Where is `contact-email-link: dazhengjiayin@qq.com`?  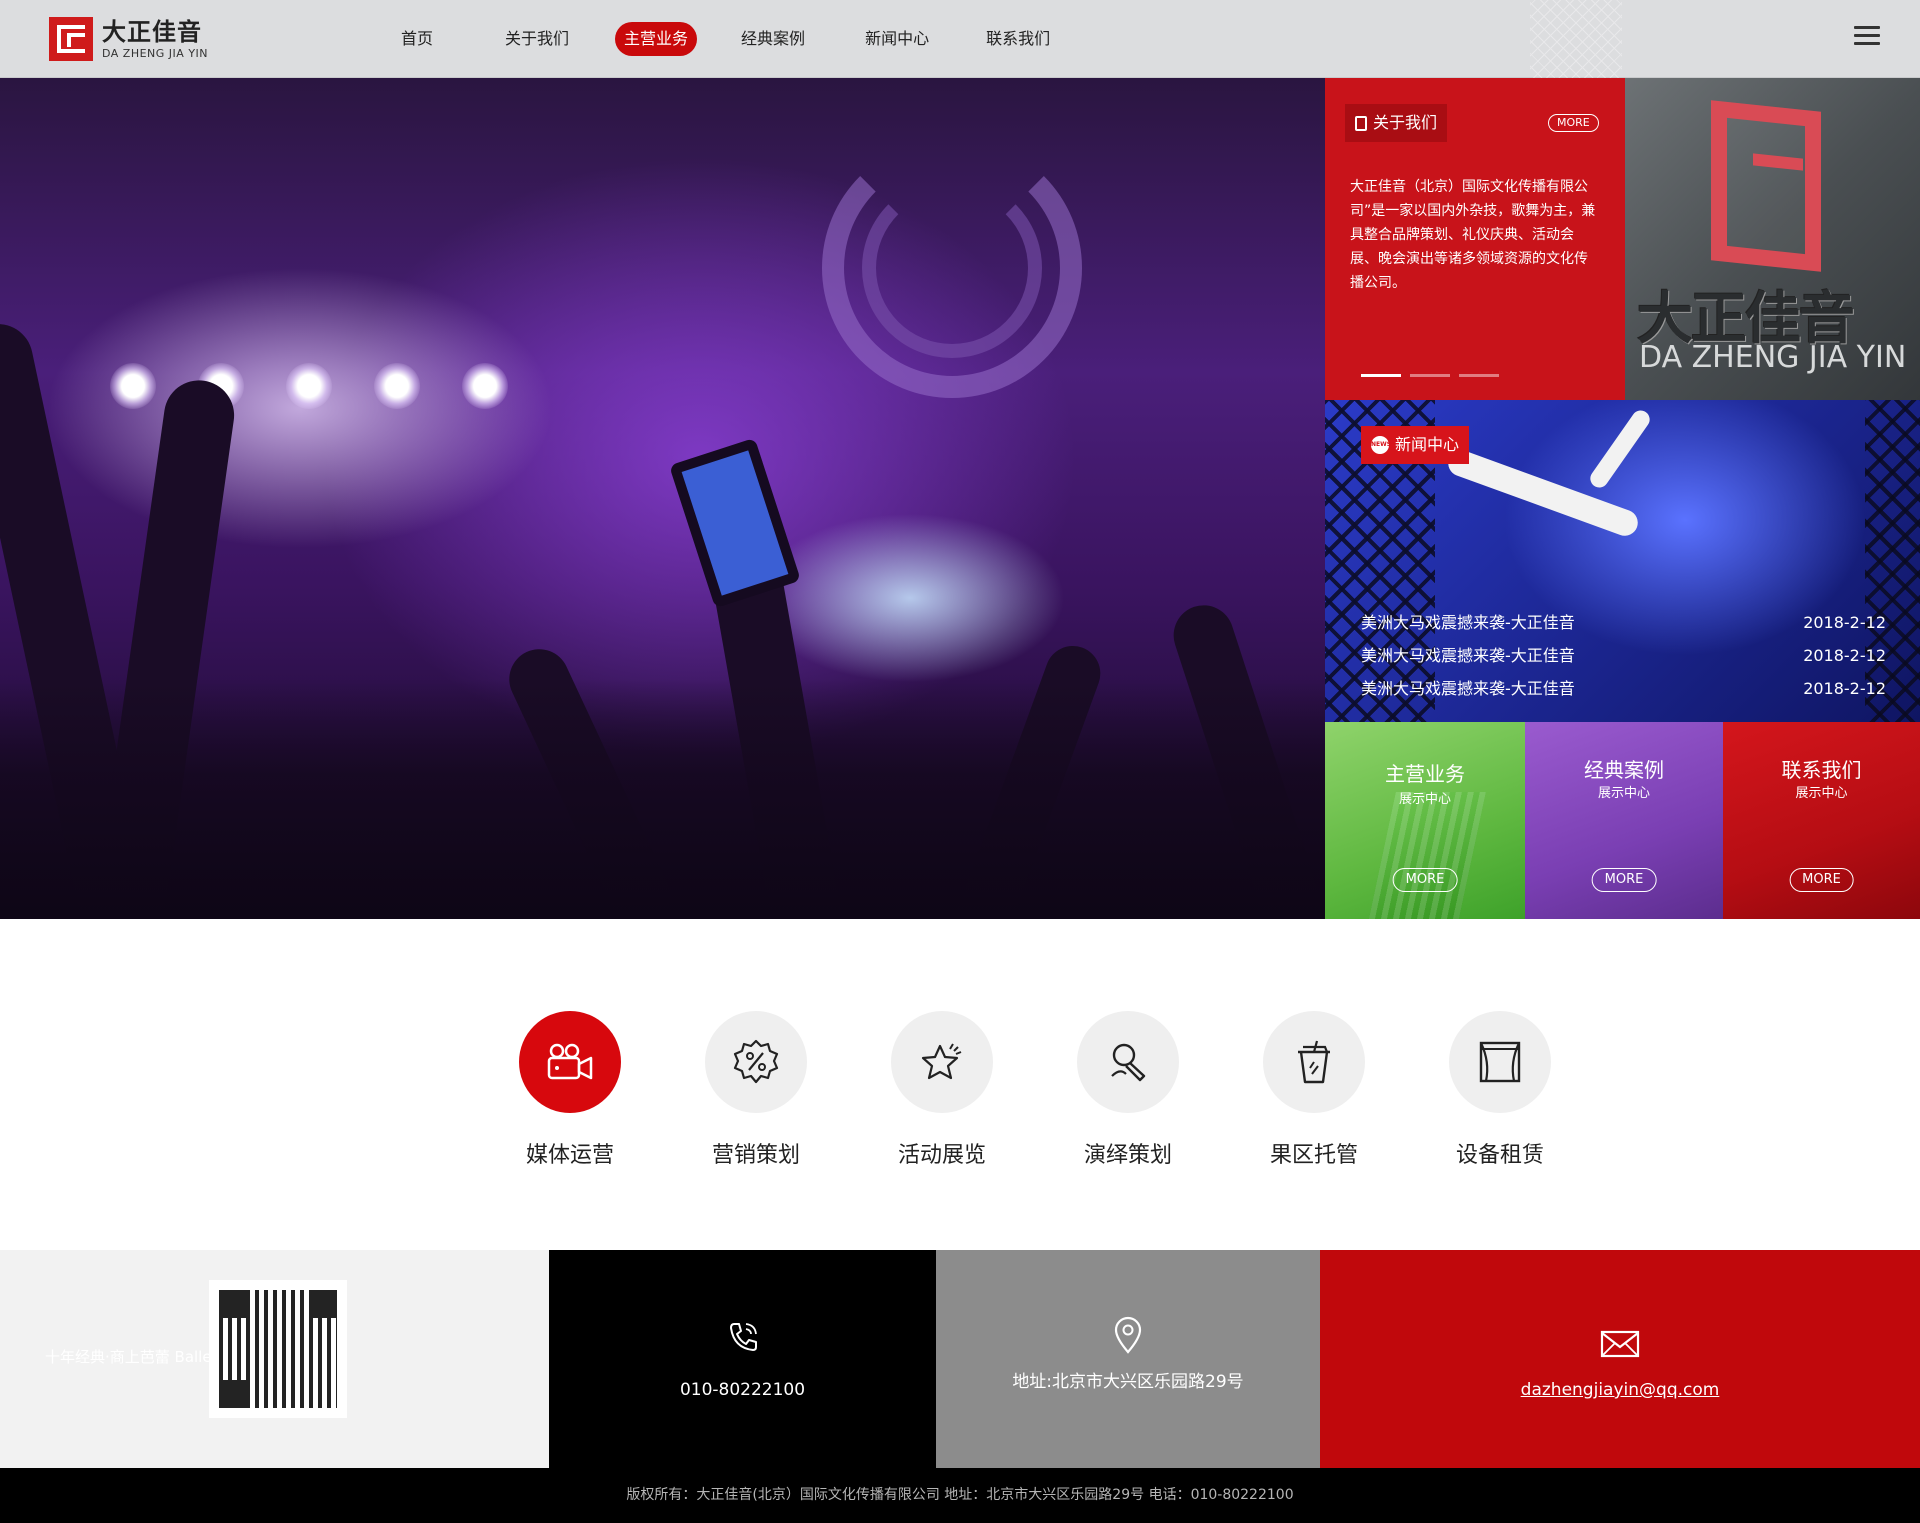 contact-email-link: dazhengjiayin@qq.com is located at coordinates (1620, 1390).